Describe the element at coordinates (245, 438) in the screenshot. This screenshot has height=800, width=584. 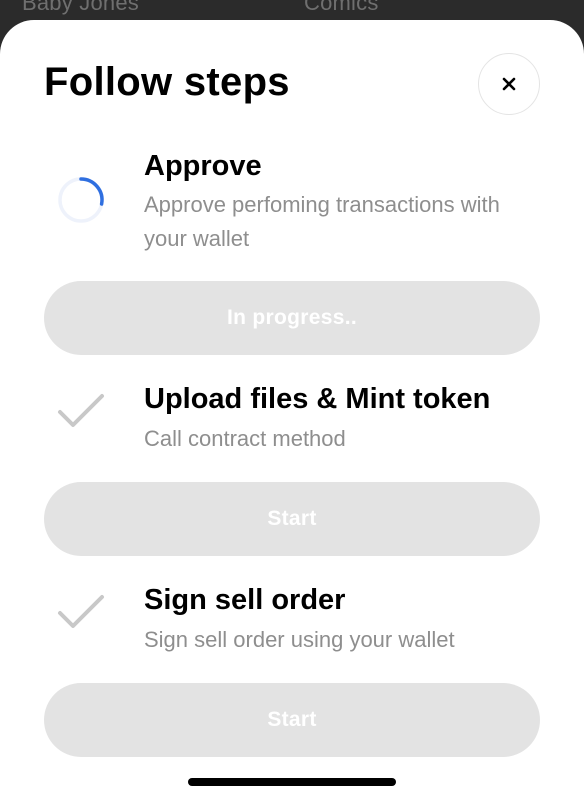
I see `step-description: Call contract method` at that location.